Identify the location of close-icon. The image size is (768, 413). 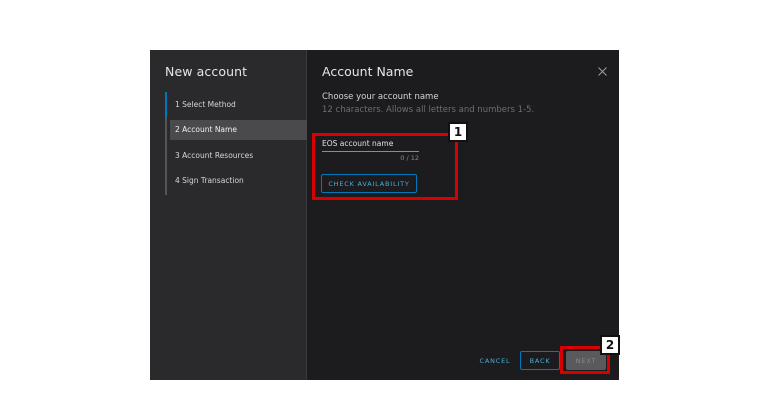
(602, 71).